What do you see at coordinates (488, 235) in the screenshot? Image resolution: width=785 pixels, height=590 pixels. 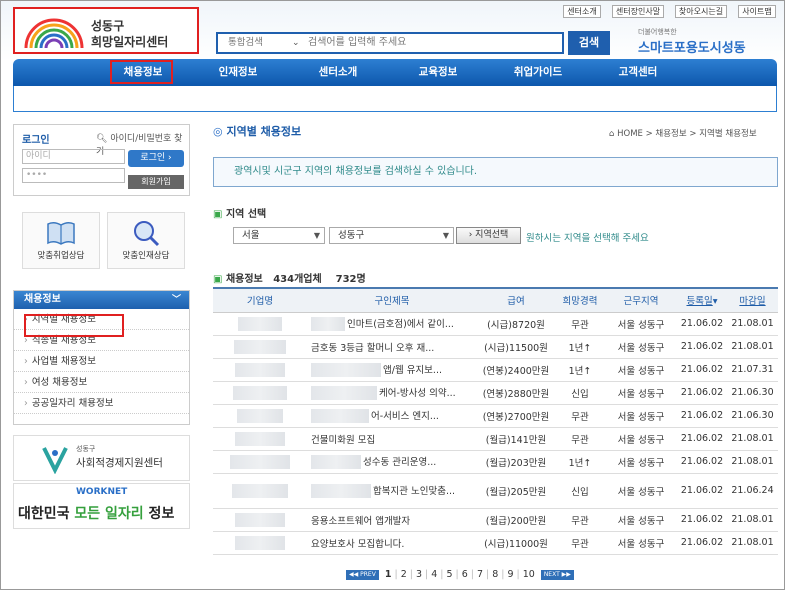 I see `region-select-button: › 지역선택` at bounding box center [488, 235].